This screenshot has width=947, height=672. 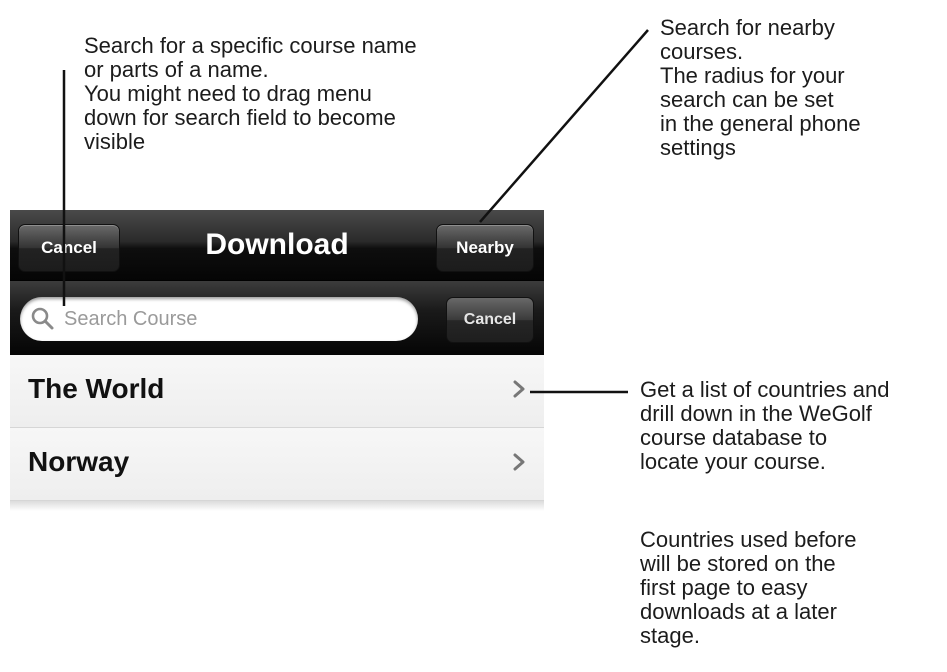 What do you see at coordinates (277, 245) in the screenshot?
I see `navigation-bar: Cancel Download Nearby` at bounding box center [277, 245].